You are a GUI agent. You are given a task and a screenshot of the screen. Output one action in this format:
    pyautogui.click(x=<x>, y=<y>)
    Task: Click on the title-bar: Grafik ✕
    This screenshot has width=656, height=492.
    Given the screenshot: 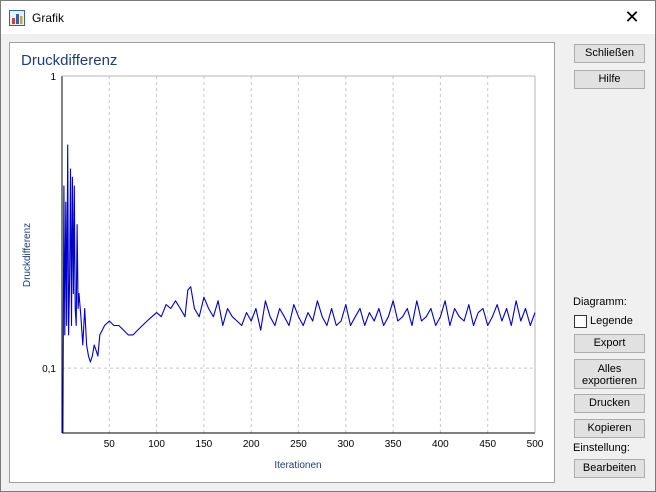 What is the action you would take?
    pyautogui.click(x=328, y=17)
    